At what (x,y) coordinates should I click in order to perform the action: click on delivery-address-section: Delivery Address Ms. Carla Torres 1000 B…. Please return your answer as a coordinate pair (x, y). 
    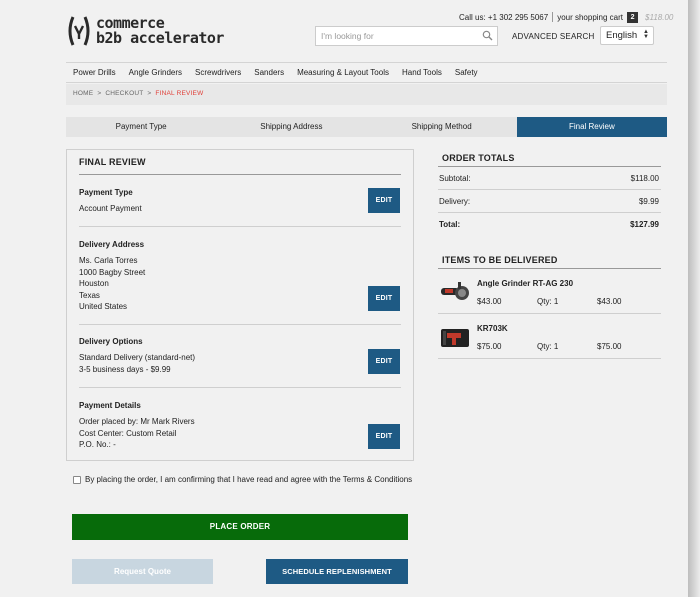
    Looking at the image, I should click on (240, 276).